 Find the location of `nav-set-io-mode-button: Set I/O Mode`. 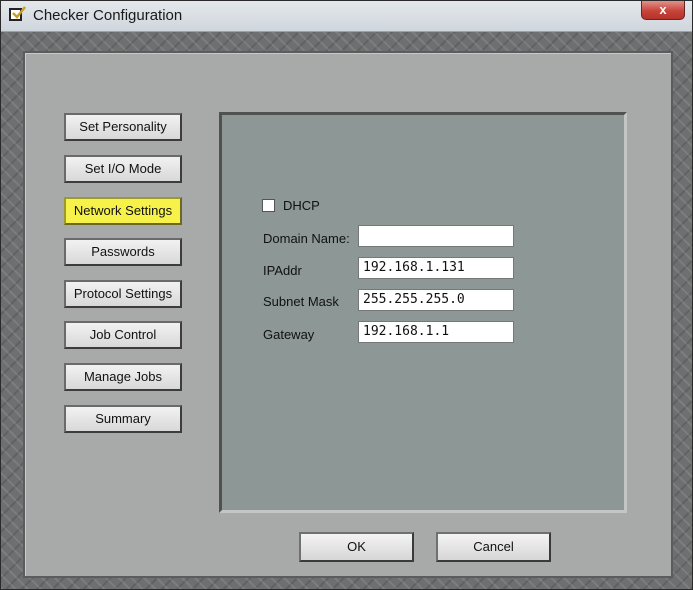

nav-set-io-mode-button: Set I/O Mode is located at coordinates (123, 169).